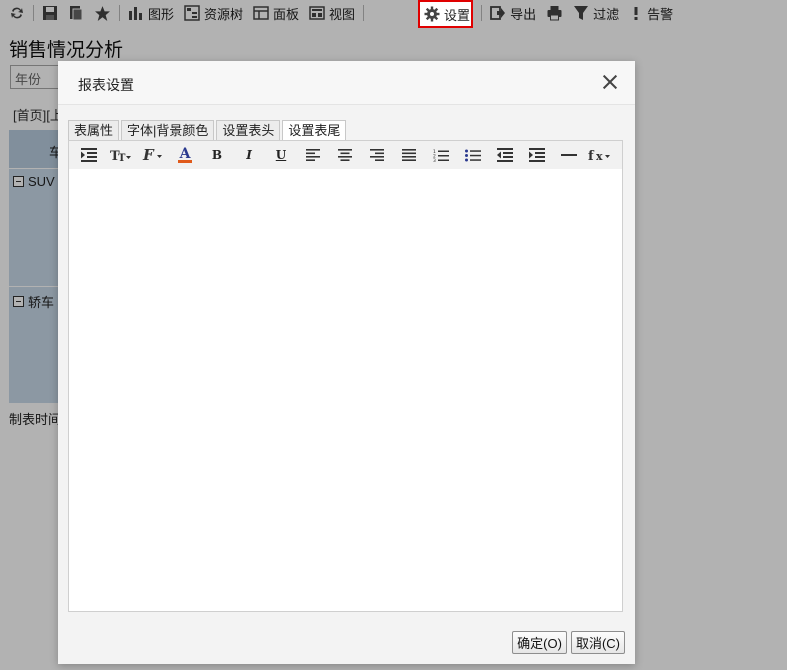  What do you see at coordinates (248, 130) in the screenshot?
I see `tab-header-settings: 设置表头` at bounding box center [248, 130].